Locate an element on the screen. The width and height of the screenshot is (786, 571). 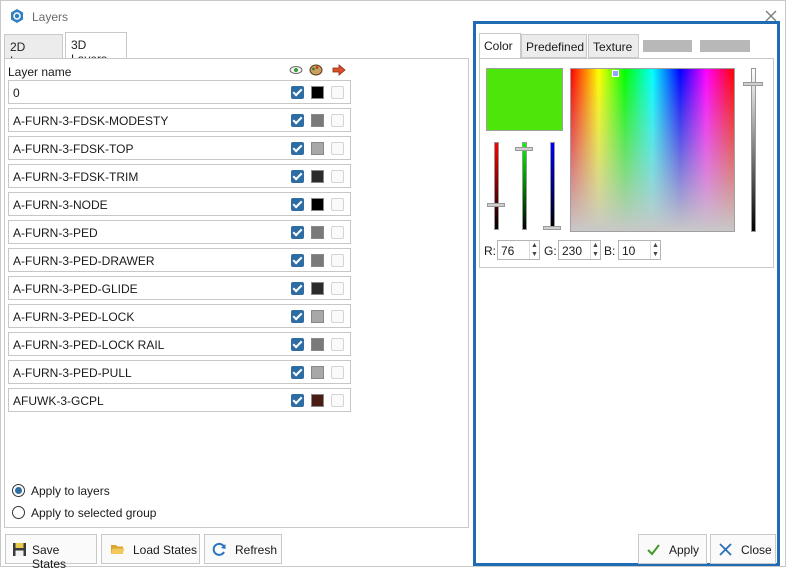
layer-name: A-FURN-3-PED-PULL is located at coordinates (72, 373).